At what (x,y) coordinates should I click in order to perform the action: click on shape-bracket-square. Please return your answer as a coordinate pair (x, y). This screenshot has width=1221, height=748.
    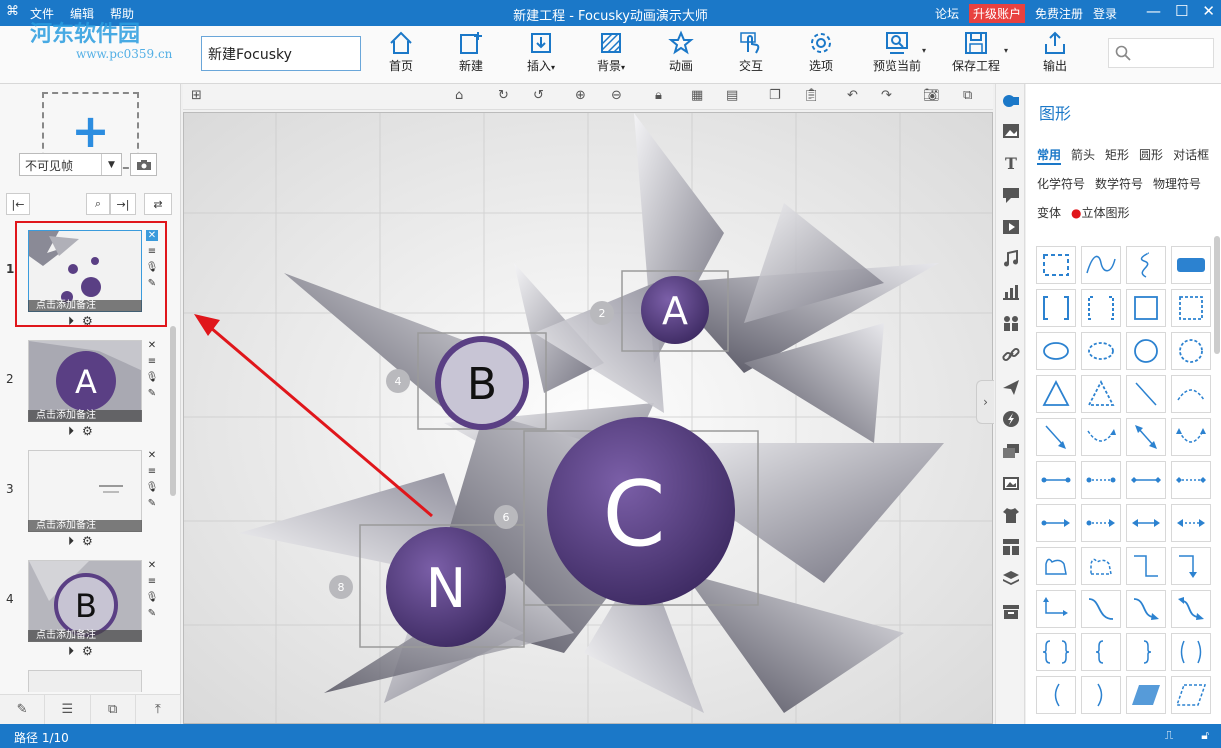
    Looking at the image, I should click on (1056, 308).